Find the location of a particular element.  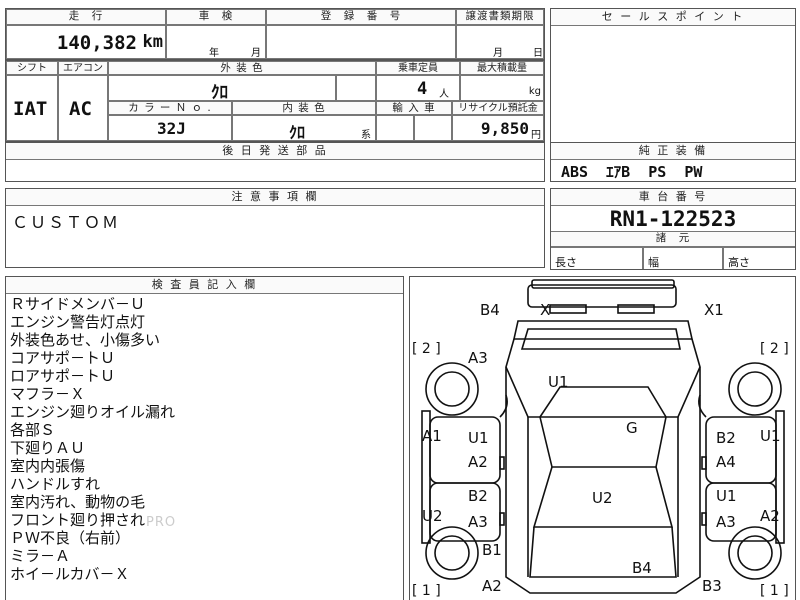

mileage-header: 走 行 is located at coordinates (86, 17).